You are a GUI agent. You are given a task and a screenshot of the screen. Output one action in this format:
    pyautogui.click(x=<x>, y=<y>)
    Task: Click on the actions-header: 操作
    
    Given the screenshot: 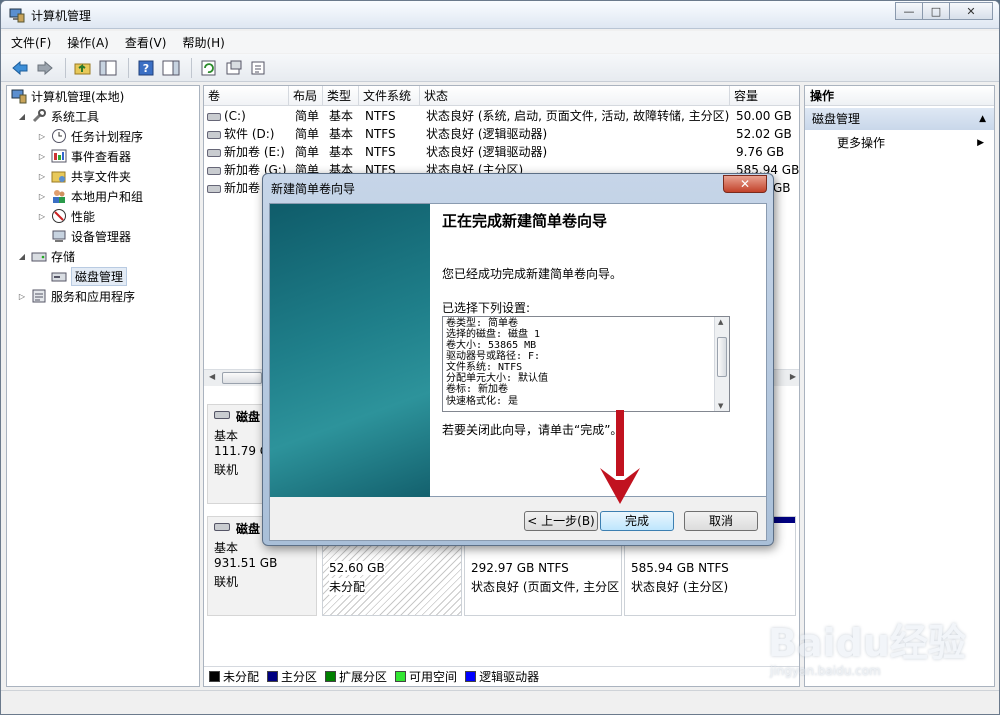 What is the action you would take?
    pyautogui.click(x=899, y=96)
    